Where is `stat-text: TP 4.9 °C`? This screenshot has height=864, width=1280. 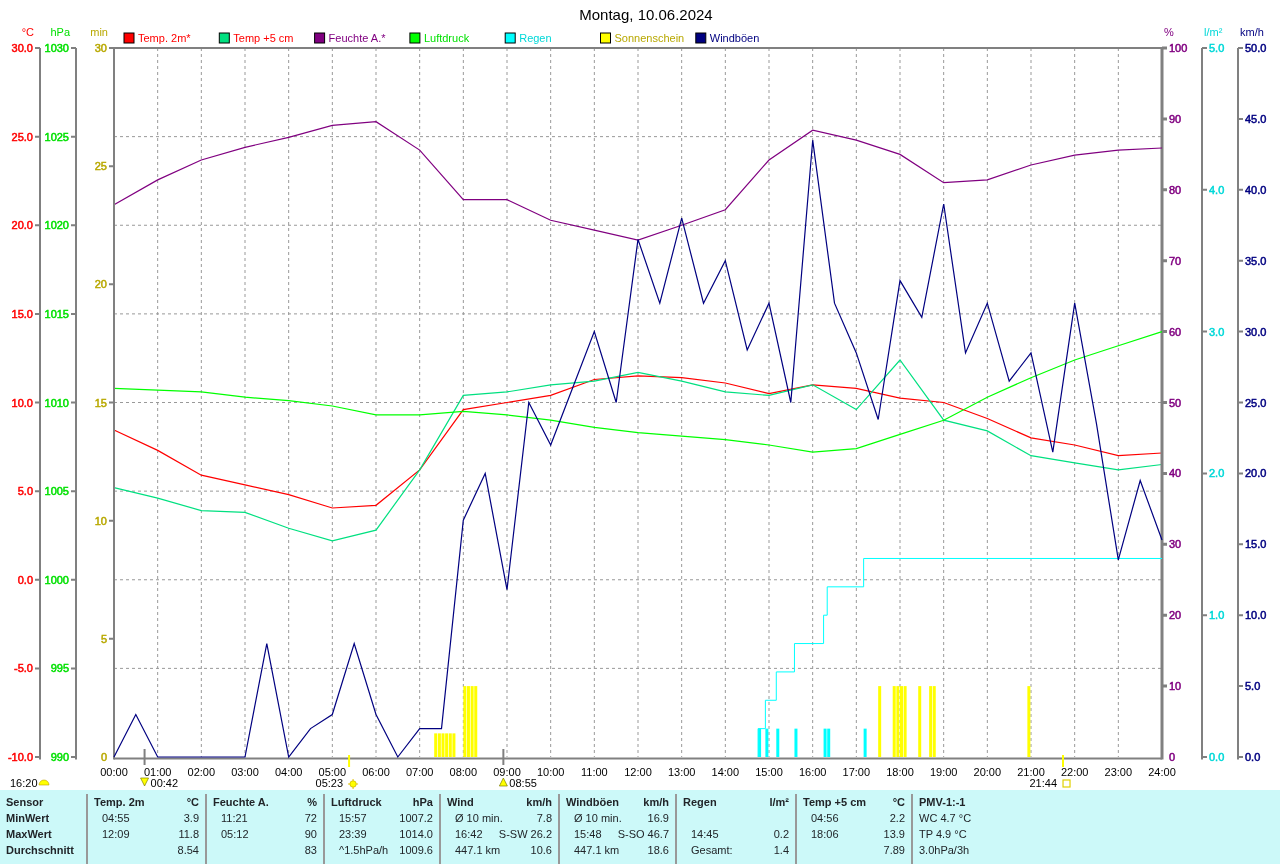 stat-text: TP 4.9 °C is located at coordinates (943, 834).